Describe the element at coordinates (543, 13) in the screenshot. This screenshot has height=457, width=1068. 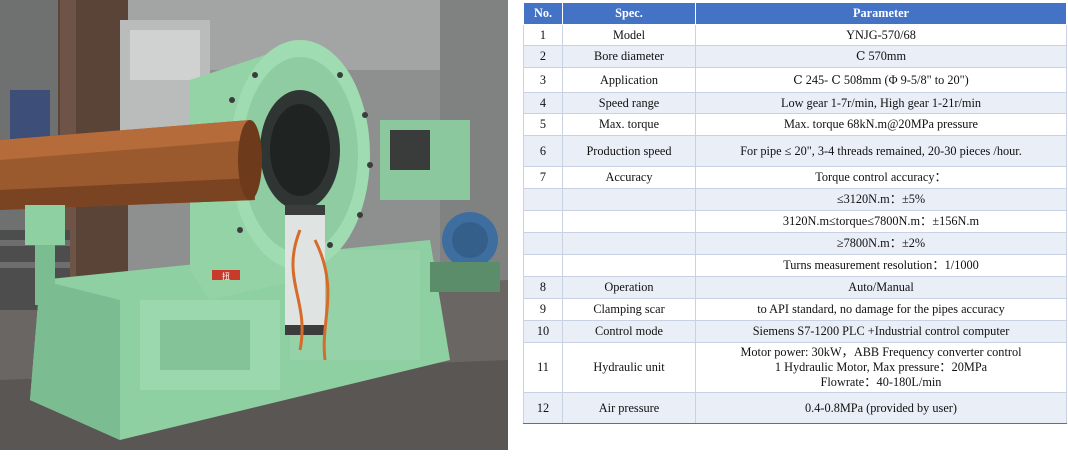
I see `header-no: No.` at that location.